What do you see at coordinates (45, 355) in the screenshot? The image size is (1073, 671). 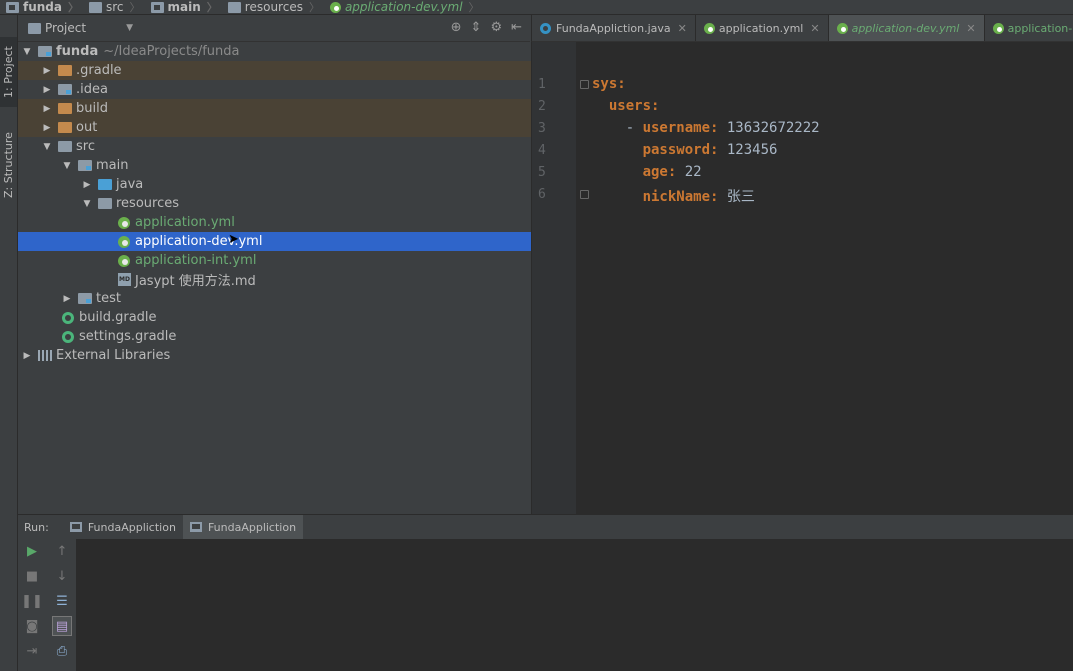 I see `libraries-icon` at bounding box center [45, 355].